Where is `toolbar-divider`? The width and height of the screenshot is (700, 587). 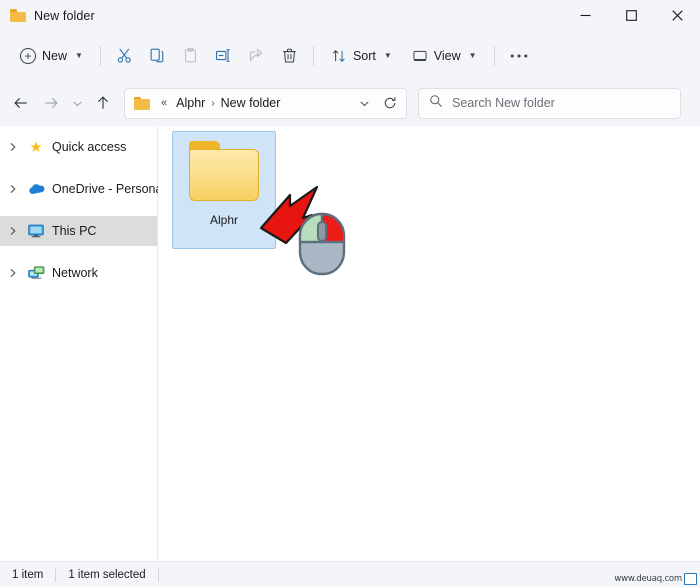
toolbar-divider is located at coordinates (100, 55).